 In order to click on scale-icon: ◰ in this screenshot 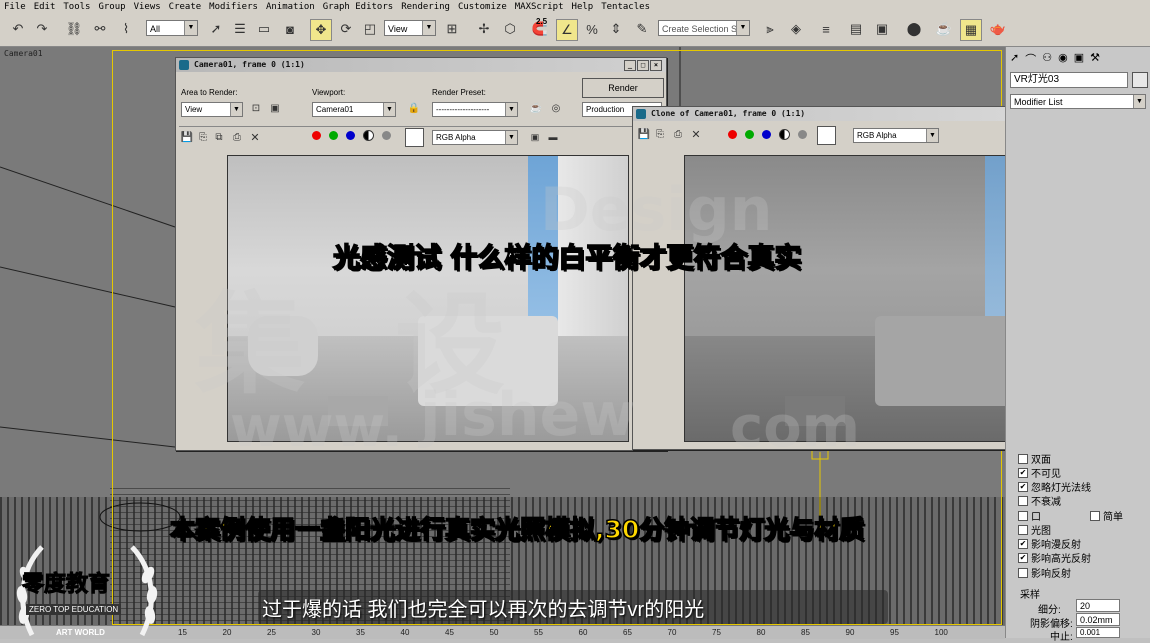, I will do `click(370, 29)`.